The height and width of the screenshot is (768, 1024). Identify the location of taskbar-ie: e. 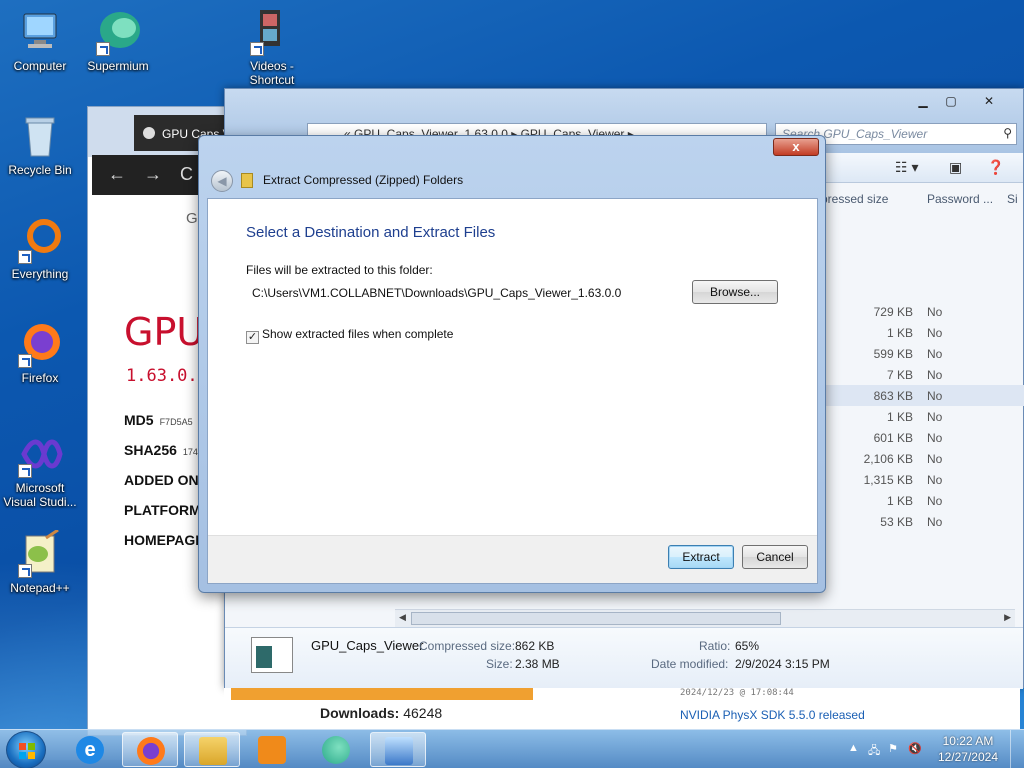
(90, 749).